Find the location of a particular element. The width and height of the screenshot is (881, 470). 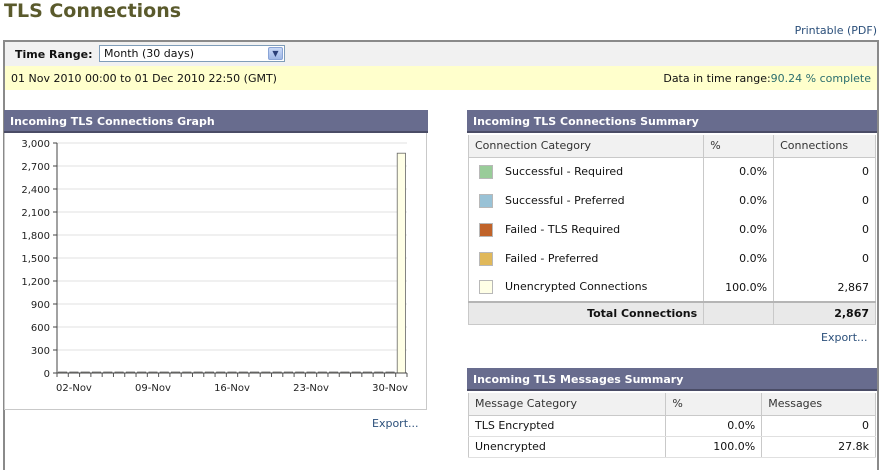

time-range-select: Month (30 days) ▼ is located at coordinates (192, 53).